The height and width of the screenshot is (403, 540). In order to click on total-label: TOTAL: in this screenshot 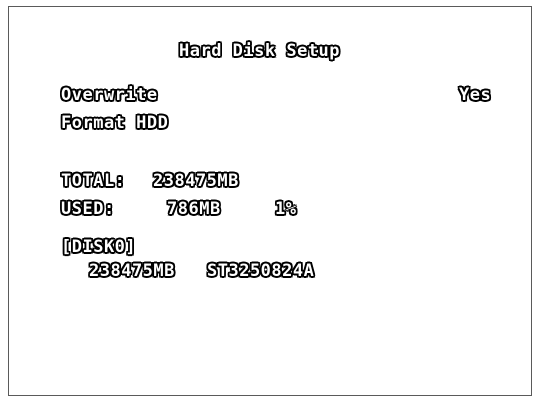, I will do `click(93, 181)`.